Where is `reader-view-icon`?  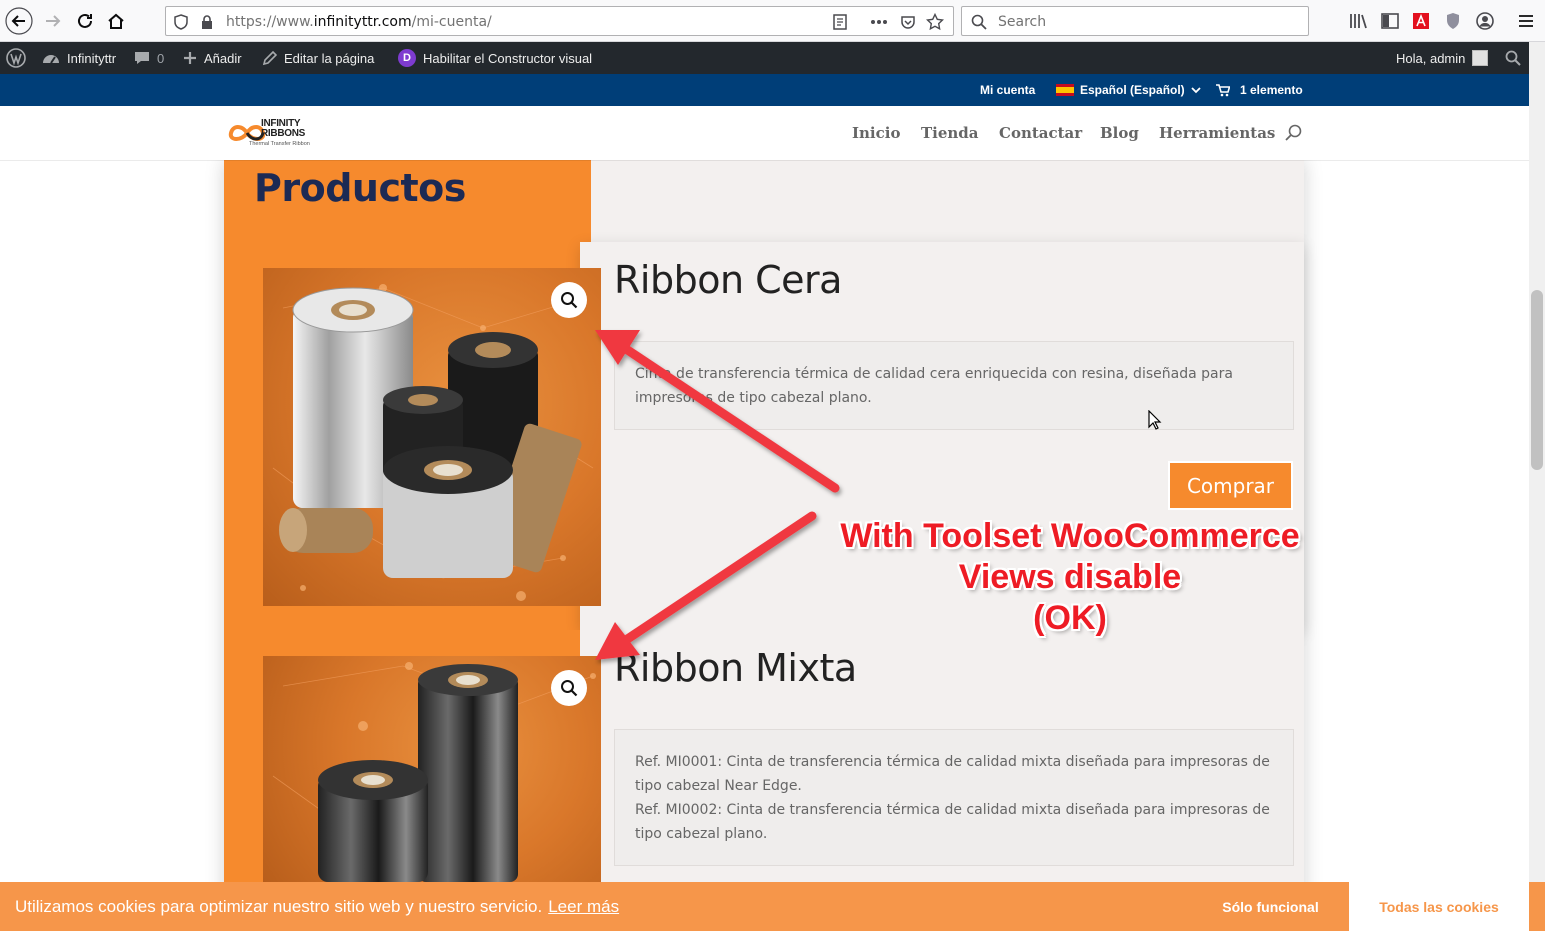 reader-view-icon is located at coordinates (840, 22).